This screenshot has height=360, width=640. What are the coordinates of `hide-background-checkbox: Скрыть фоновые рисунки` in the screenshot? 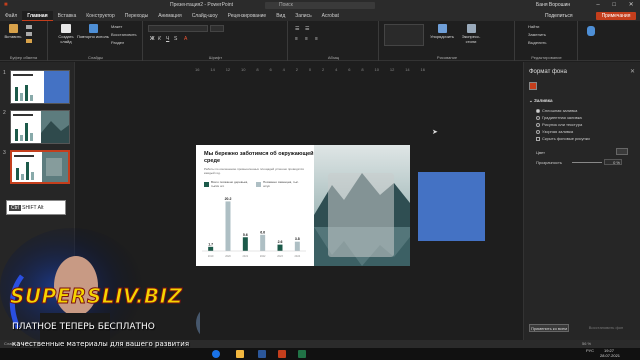 It's located at (563, 138).